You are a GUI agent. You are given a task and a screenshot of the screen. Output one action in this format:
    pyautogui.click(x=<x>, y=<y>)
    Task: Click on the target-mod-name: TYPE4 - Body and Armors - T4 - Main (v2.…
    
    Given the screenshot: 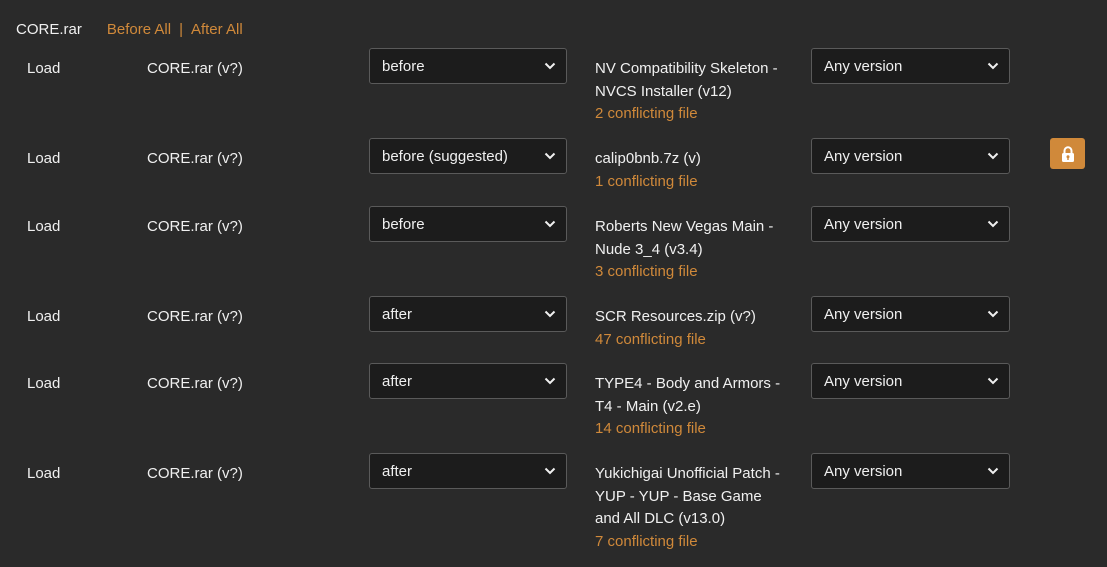 What is the action you would take?
    pyautogui.click(x=688, y=395)
    